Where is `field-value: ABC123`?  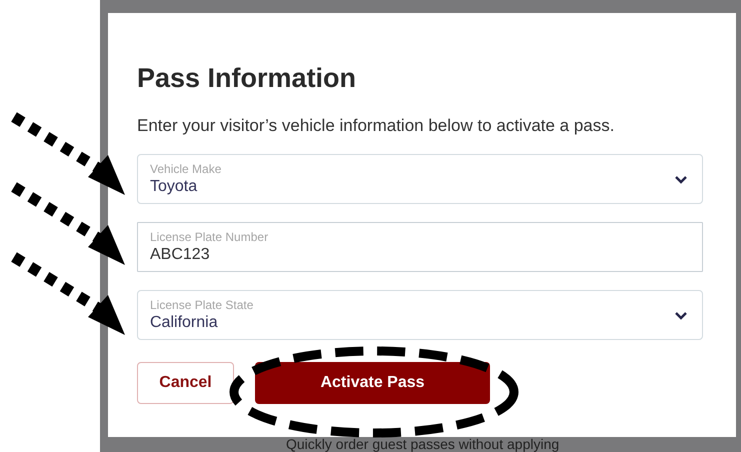 field-value: ABC123 is located at coordinates (180, 255).